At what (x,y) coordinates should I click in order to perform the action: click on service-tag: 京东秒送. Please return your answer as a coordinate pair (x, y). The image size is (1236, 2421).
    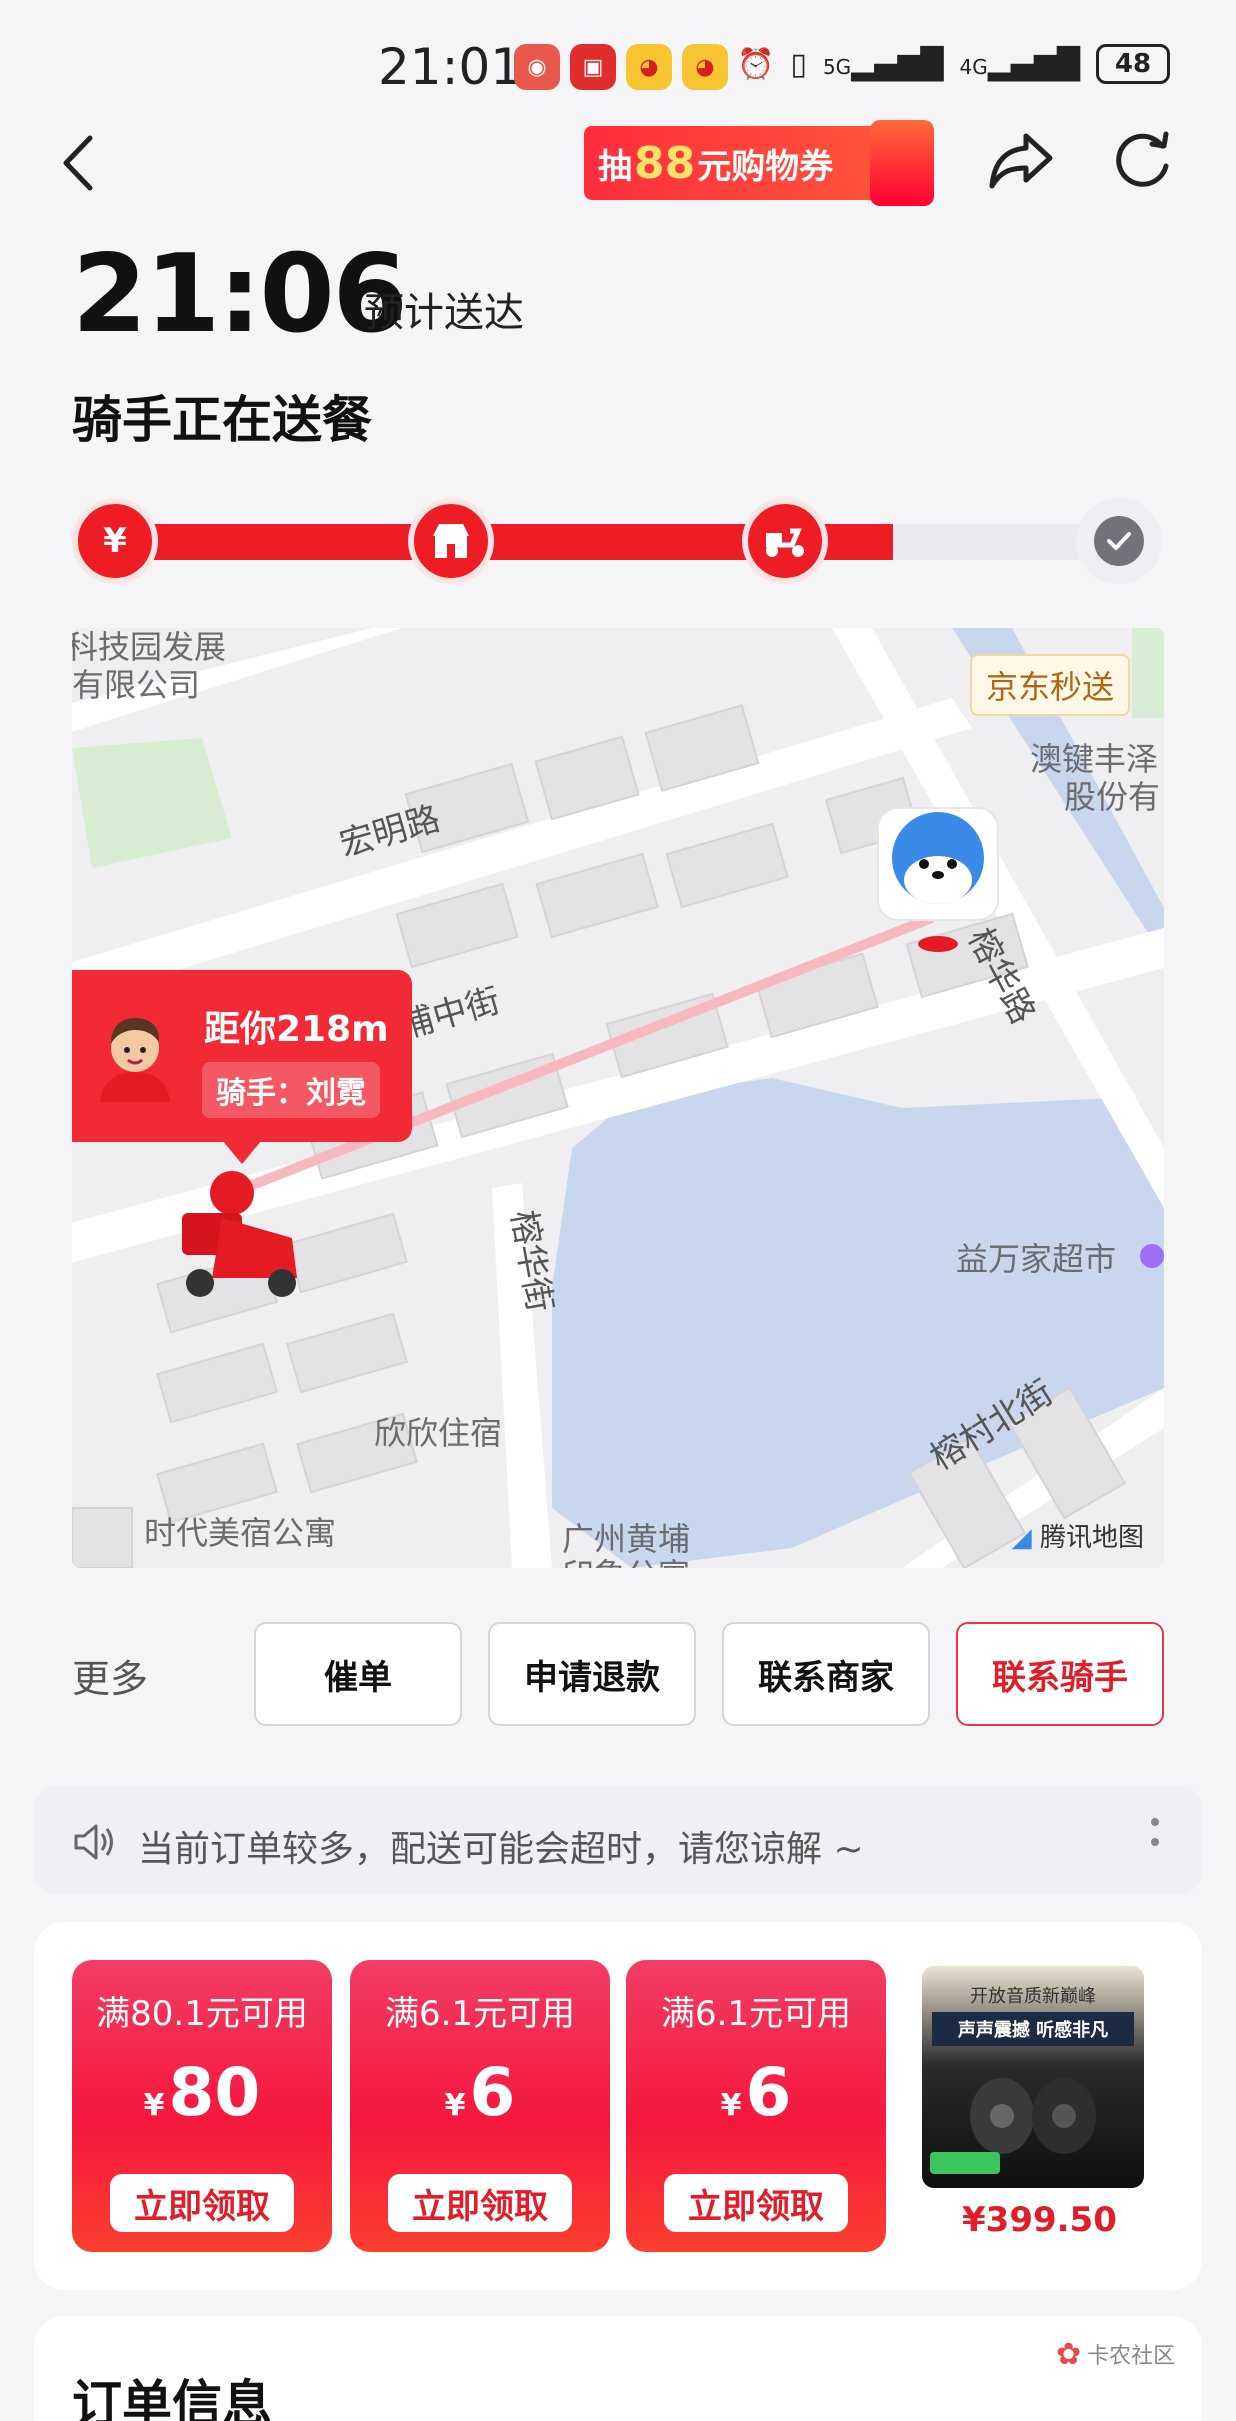
    Looking at the image, I should click on (1050, 685).